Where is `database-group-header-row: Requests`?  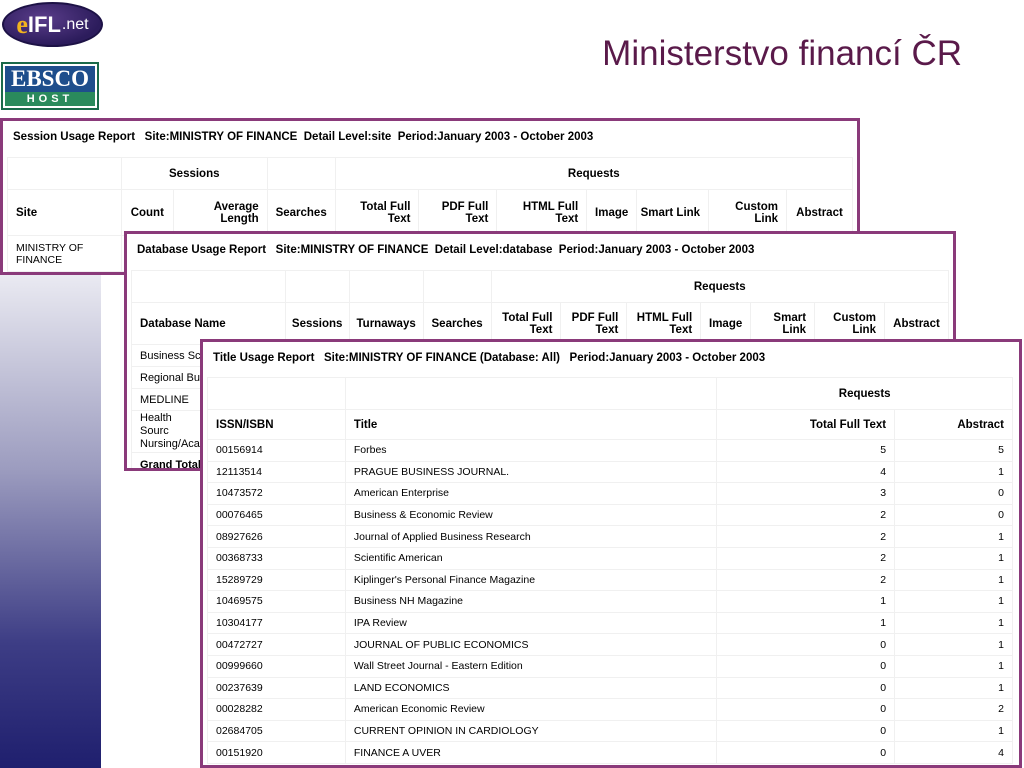
database-group-header-row: Requests is located at coordinates (540, 286).